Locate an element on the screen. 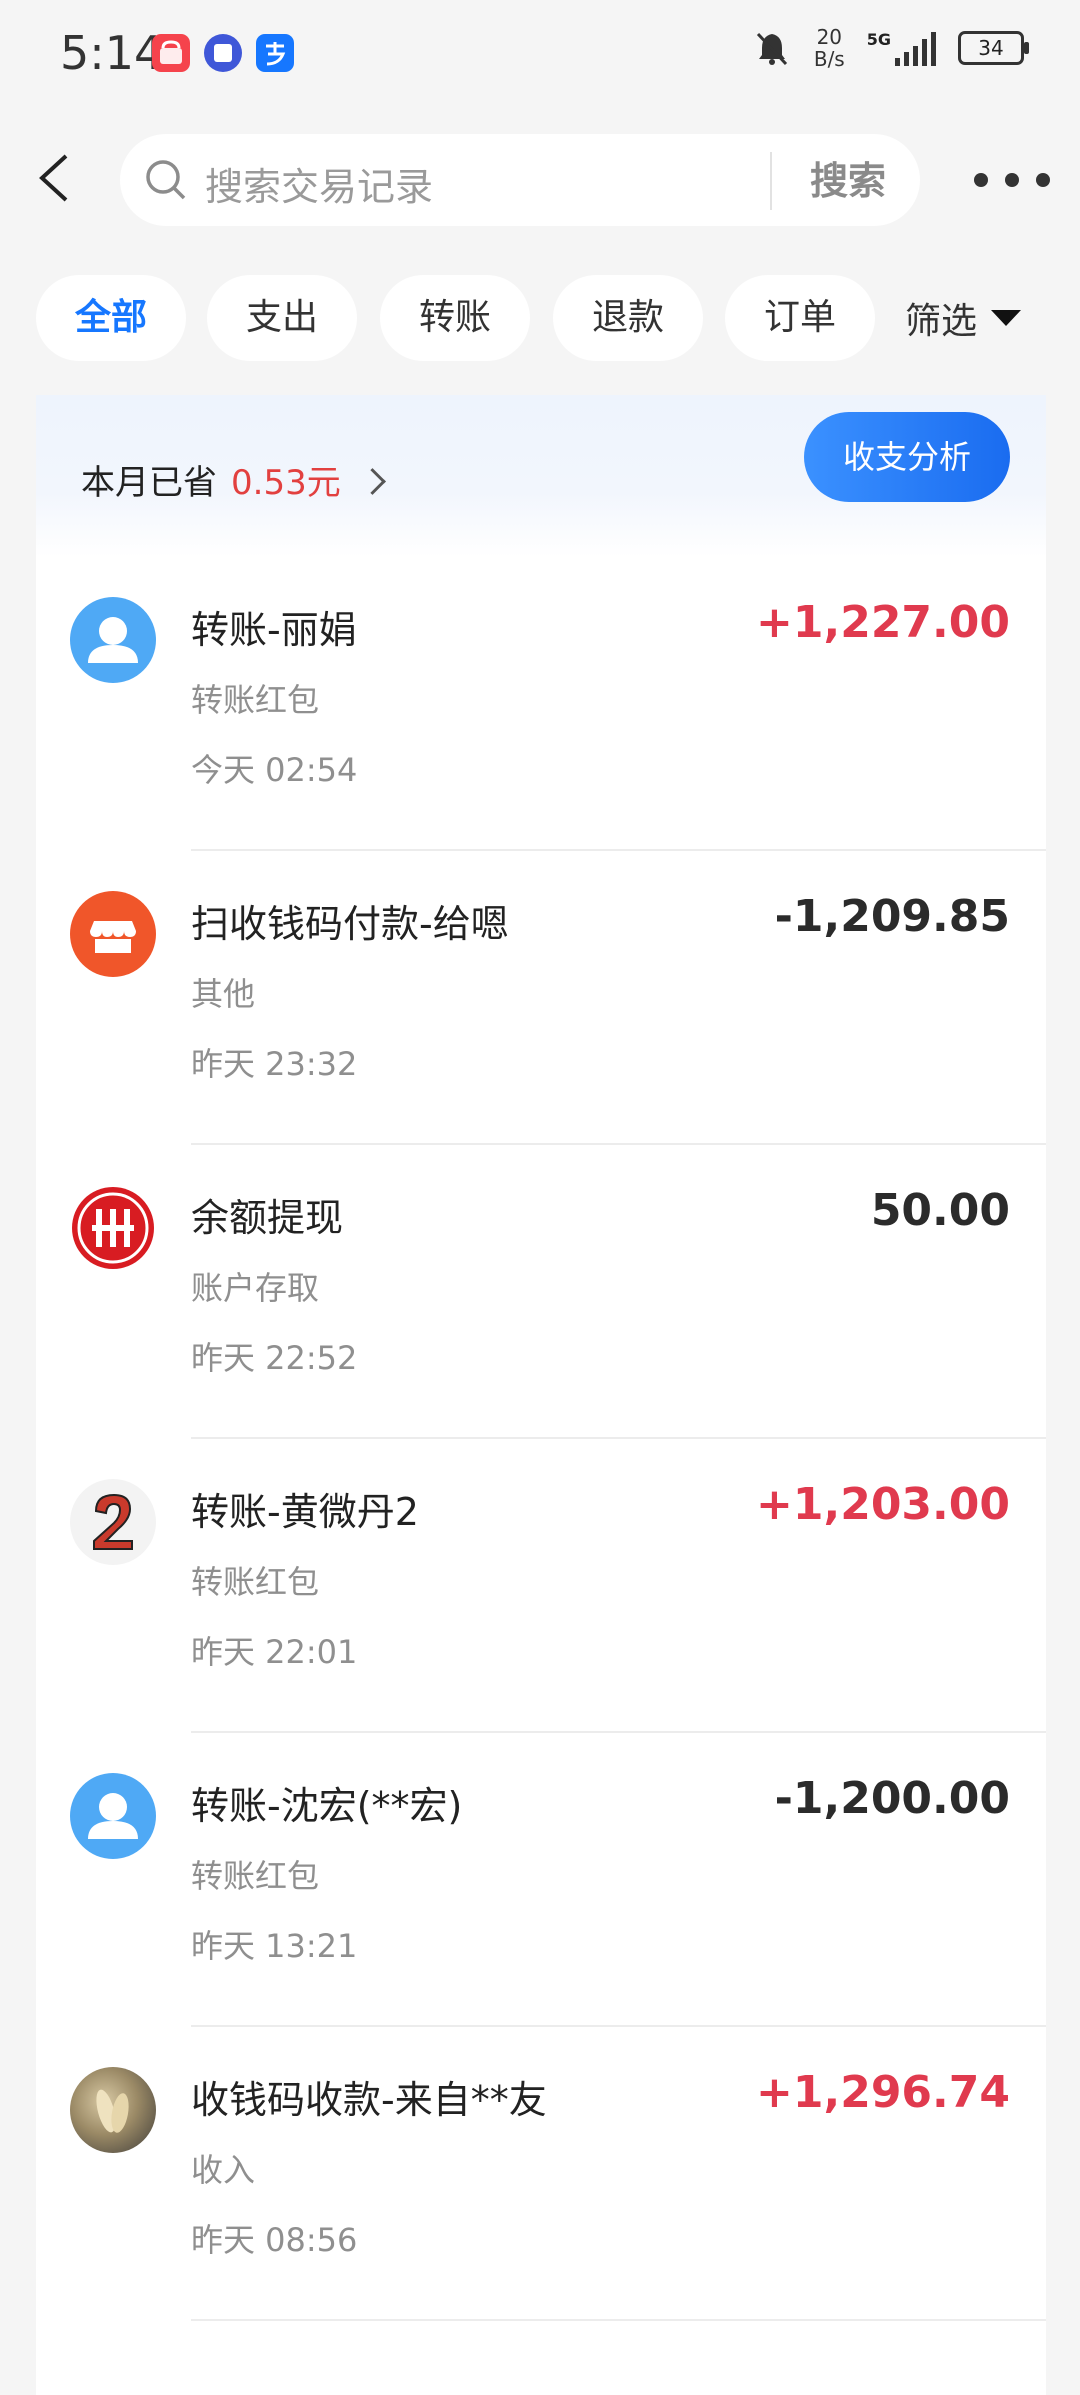 The image size is (1080, 2395). more-options-button is located at coordinates (1012, 180).